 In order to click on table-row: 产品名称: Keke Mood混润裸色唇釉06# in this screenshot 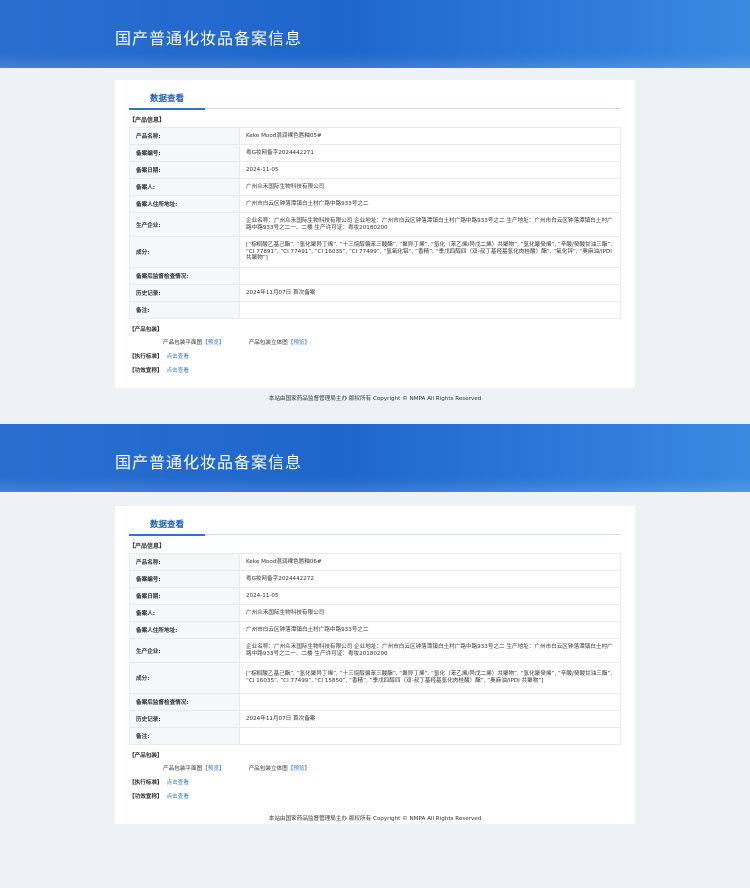, I will do `click(375, 562)`.